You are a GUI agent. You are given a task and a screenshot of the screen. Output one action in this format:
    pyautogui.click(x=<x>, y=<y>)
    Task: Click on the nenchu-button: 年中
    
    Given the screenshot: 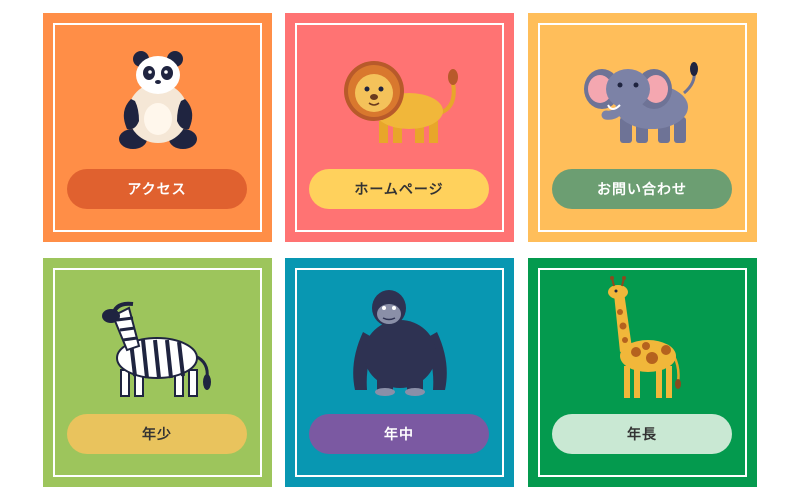 What is the action you would take?
    pyautogui.click(x=399, y=434)
    